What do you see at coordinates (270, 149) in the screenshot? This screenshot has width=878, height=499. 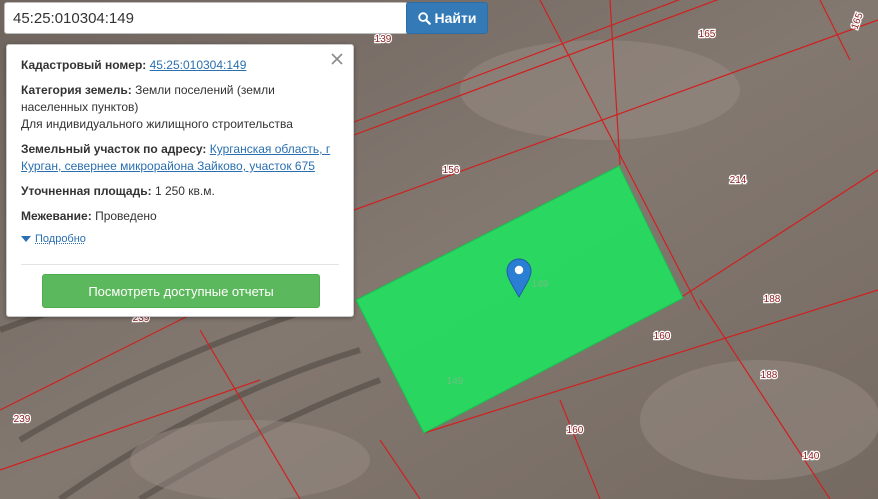 I see `address-link: Курганская область, г` at bounding box center [270, 149].